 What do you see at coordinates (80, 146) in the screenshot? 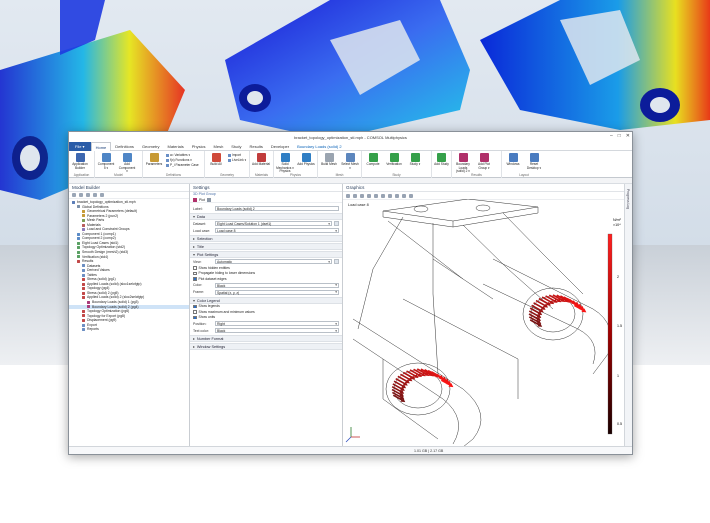
I see `tab-file: File ▾` at bounding box center [80, 146].